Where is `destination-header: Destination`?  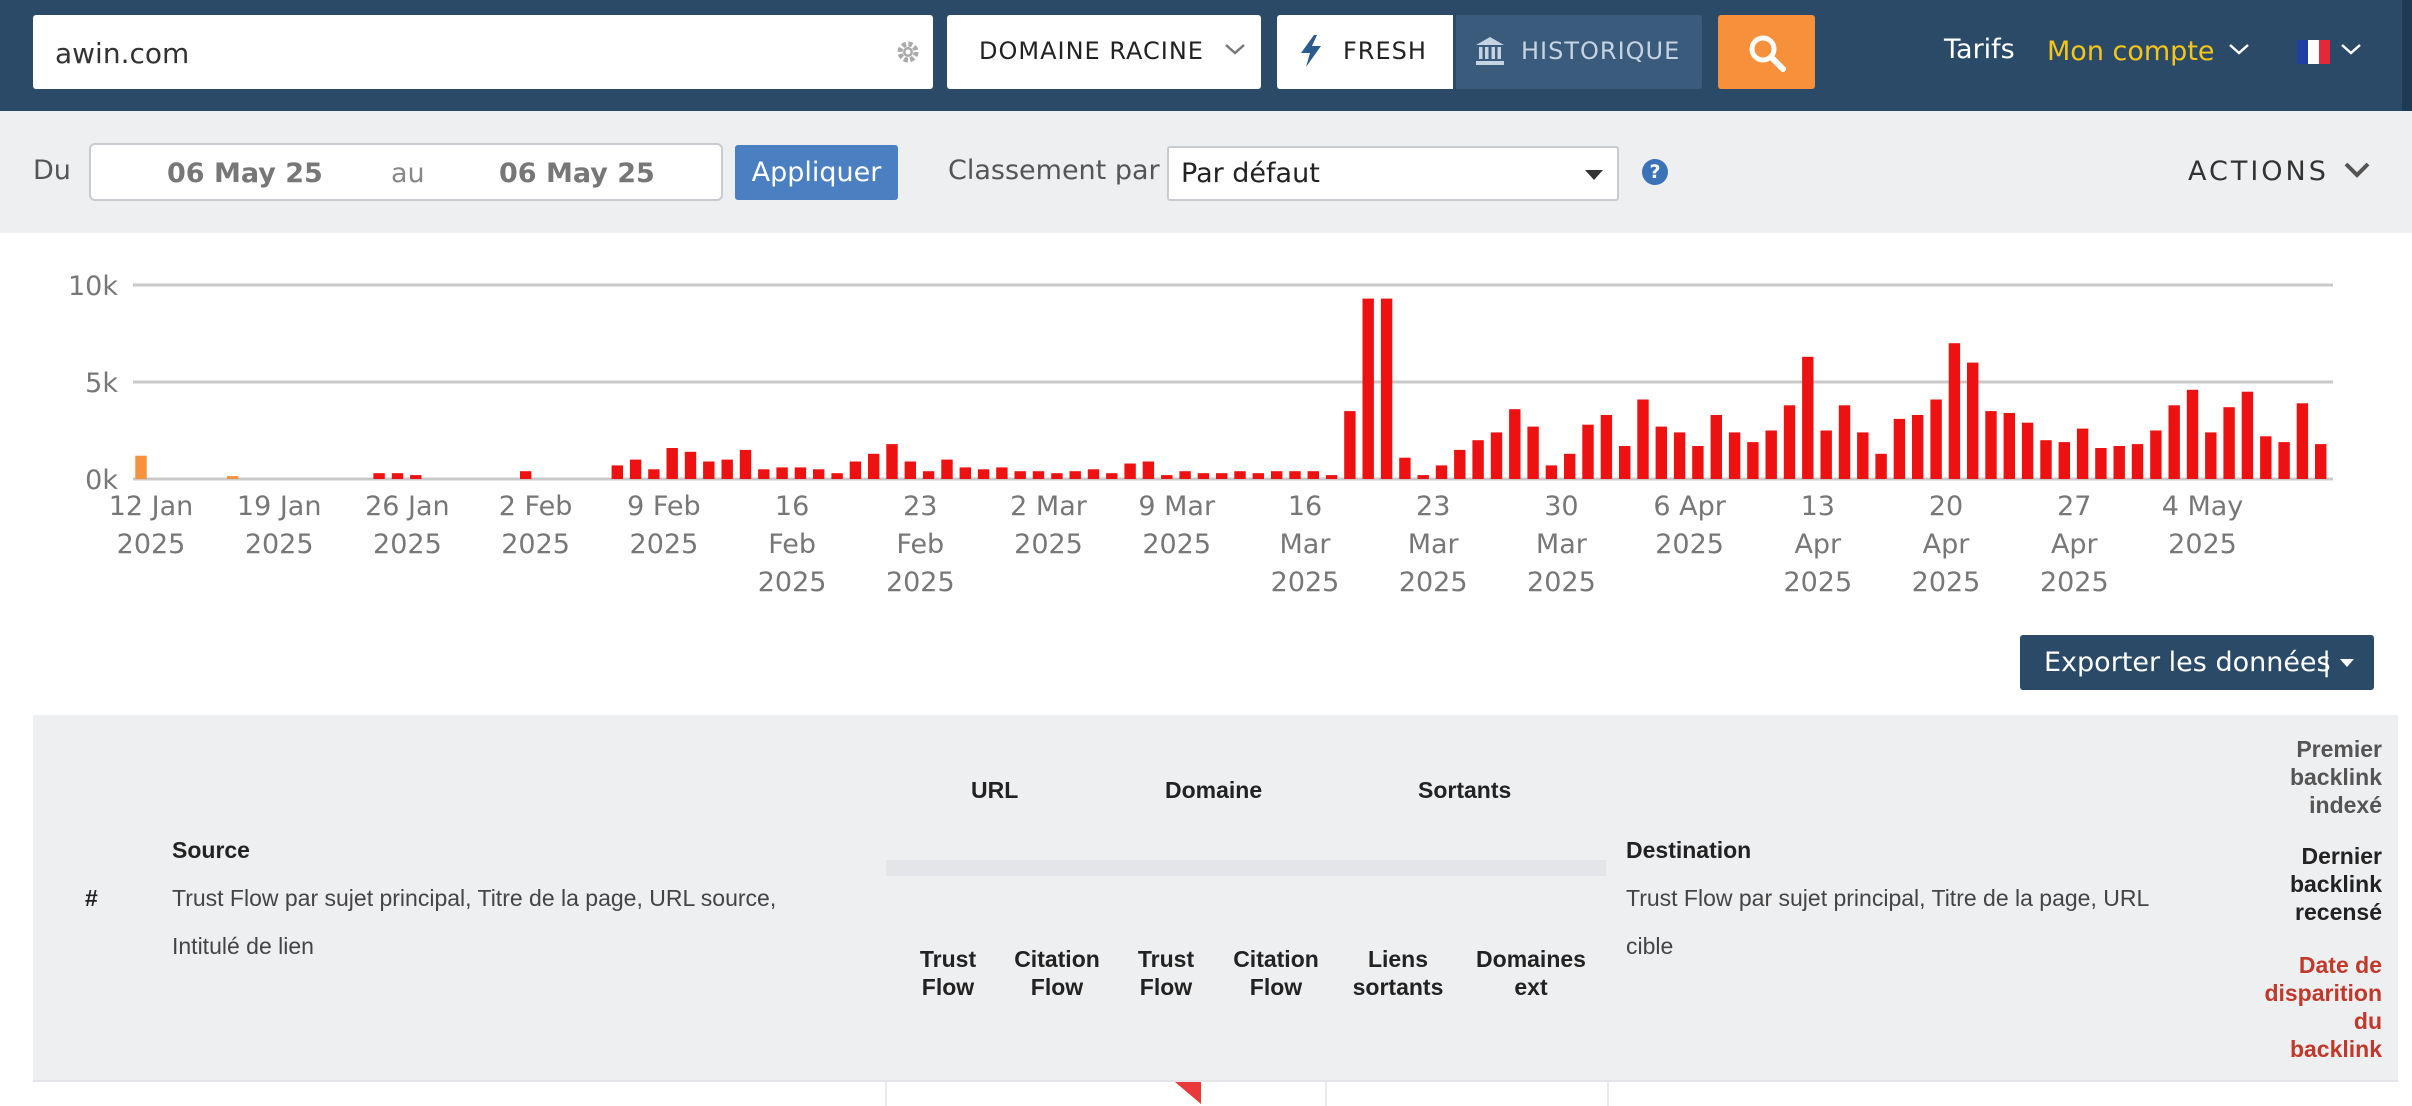
destination-header: Destination is located at coordinates (1688, 850).